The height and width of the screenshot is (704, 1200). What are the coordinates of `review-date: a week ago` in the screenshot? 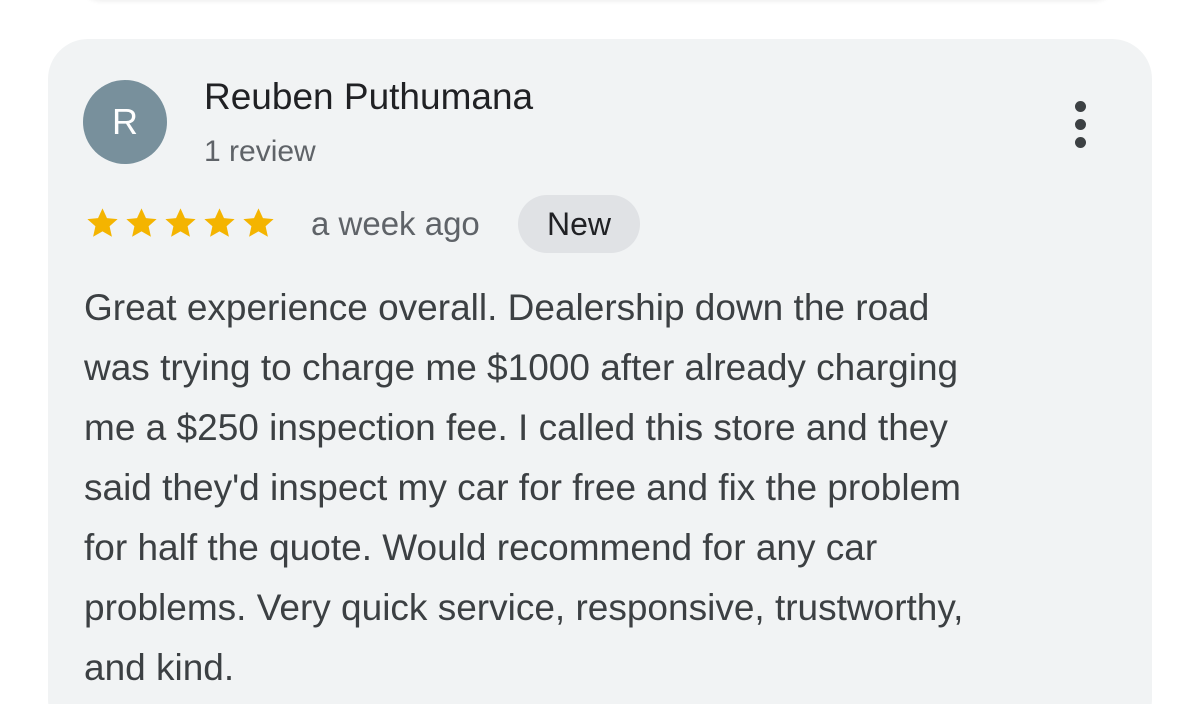 It's located at (395, 223).